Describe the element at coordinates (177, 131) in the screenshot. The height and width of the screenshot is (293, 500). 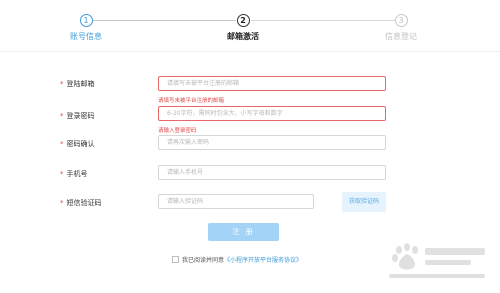
I see `password-error: 请输入登录密码` at that location.